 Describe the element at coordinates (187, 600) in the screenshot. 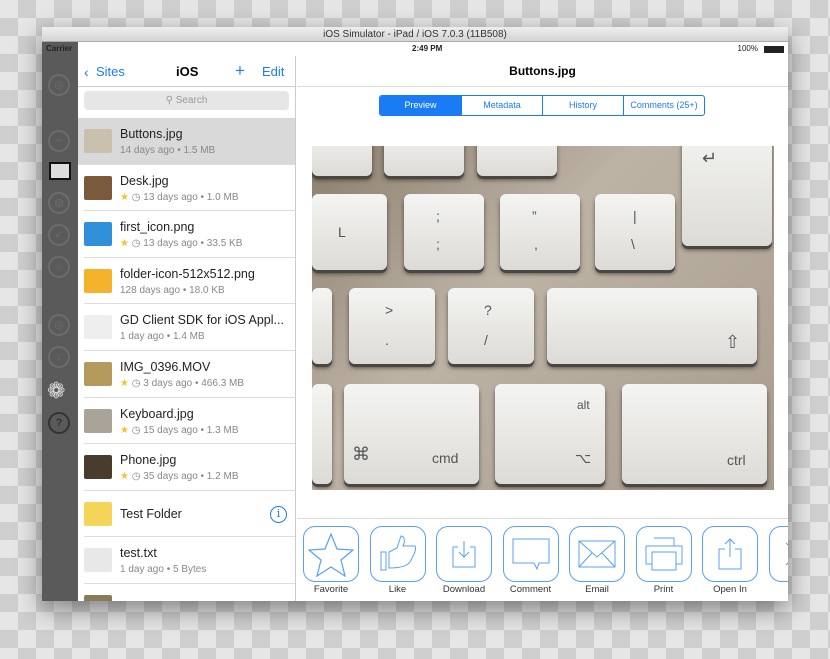

I see `file-name: Video 2013-10-09 17:02` at that location.